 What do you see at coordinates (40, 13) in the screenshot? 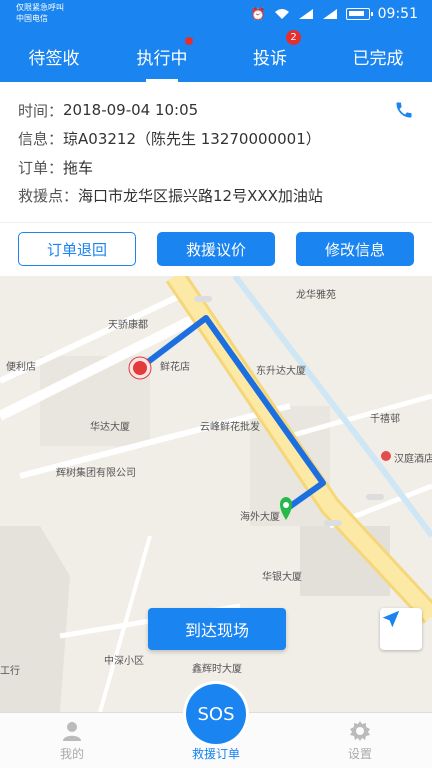
I see `carrier-info: 仅限紧急呼叫 中国电信` at bounding box center [40, 13].